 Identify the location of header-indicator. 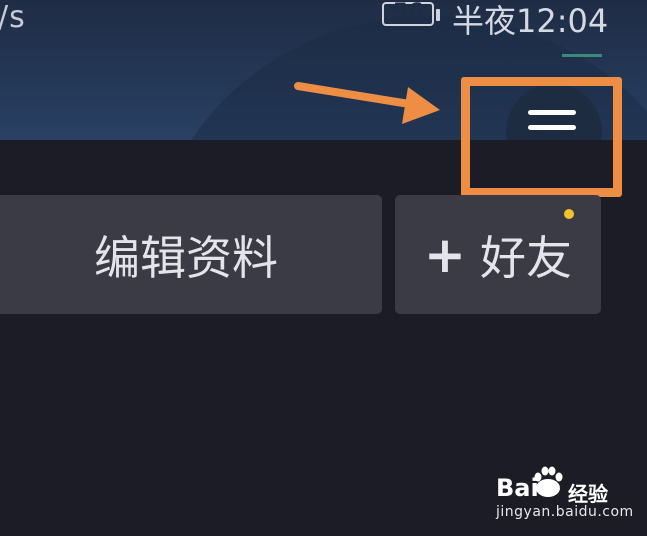
(582, 55).